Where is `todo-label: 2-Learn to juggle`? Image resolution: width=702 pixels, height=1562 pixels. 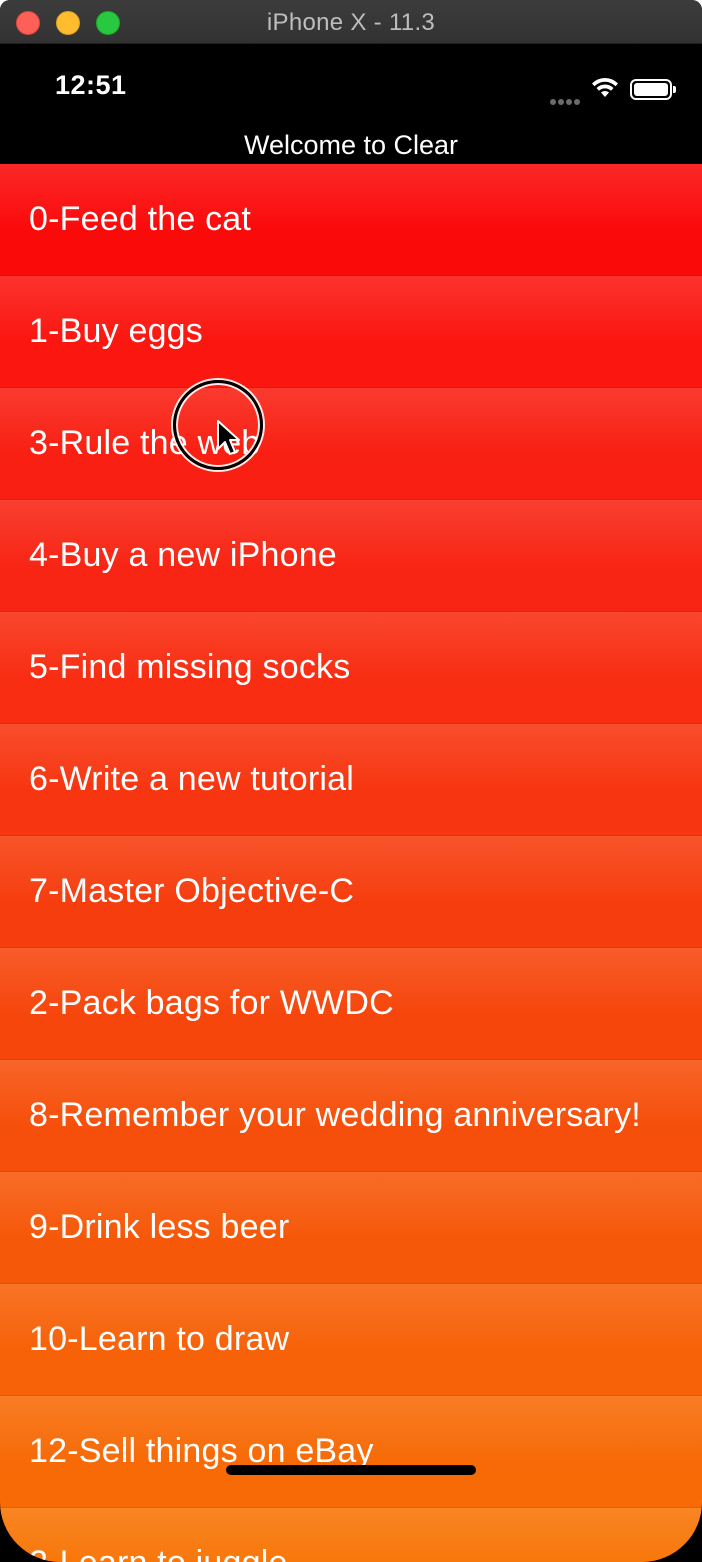 todo-label: 2-Learn to juggle is located at coordinates (158, 1553).